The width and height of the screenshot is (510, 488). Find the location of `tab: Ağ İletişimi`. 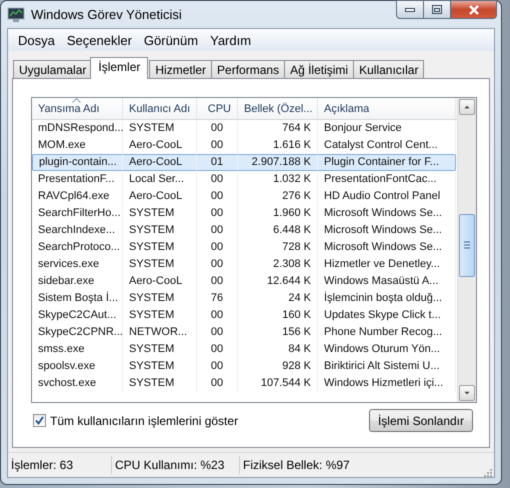

tab: Ağ İletişimi is located at coordinates (319, 69).